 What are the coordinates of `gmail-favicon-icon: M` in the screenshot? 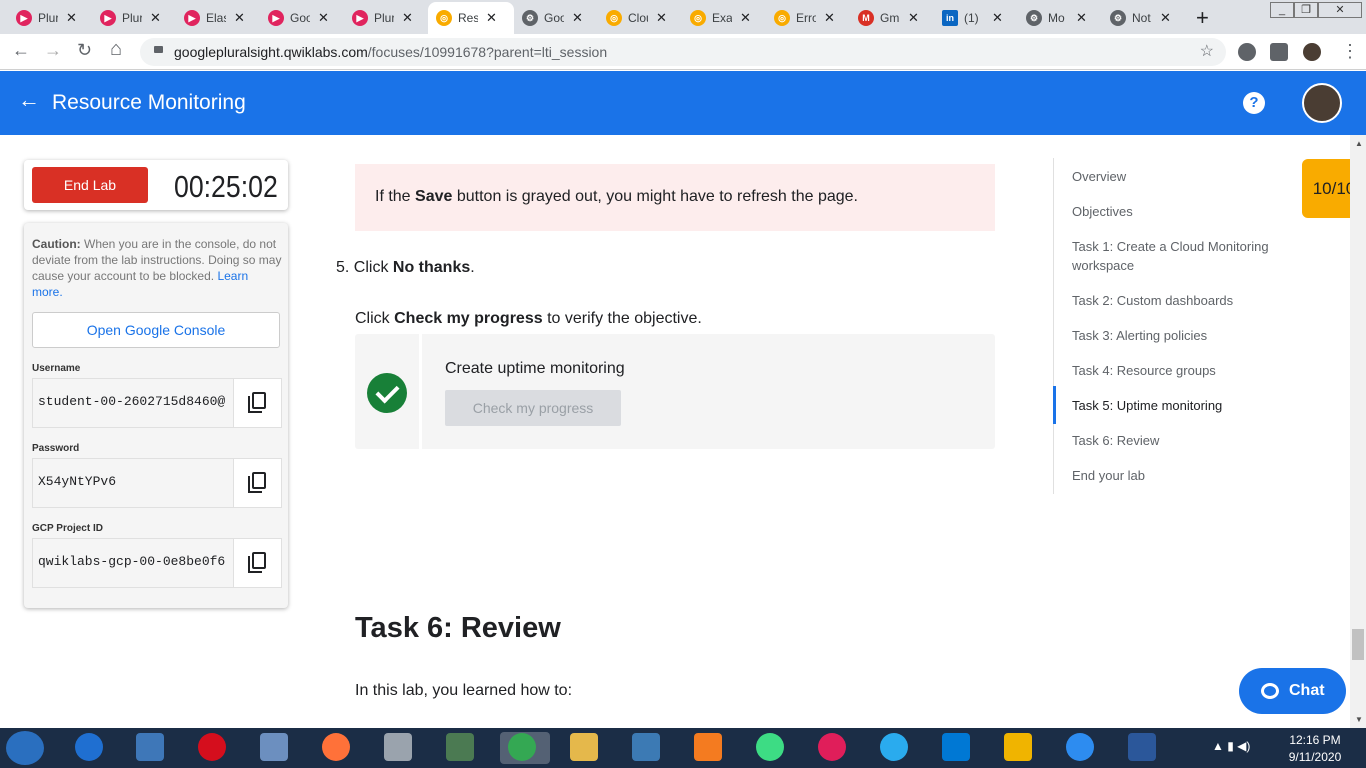 It's located at (866, 18).